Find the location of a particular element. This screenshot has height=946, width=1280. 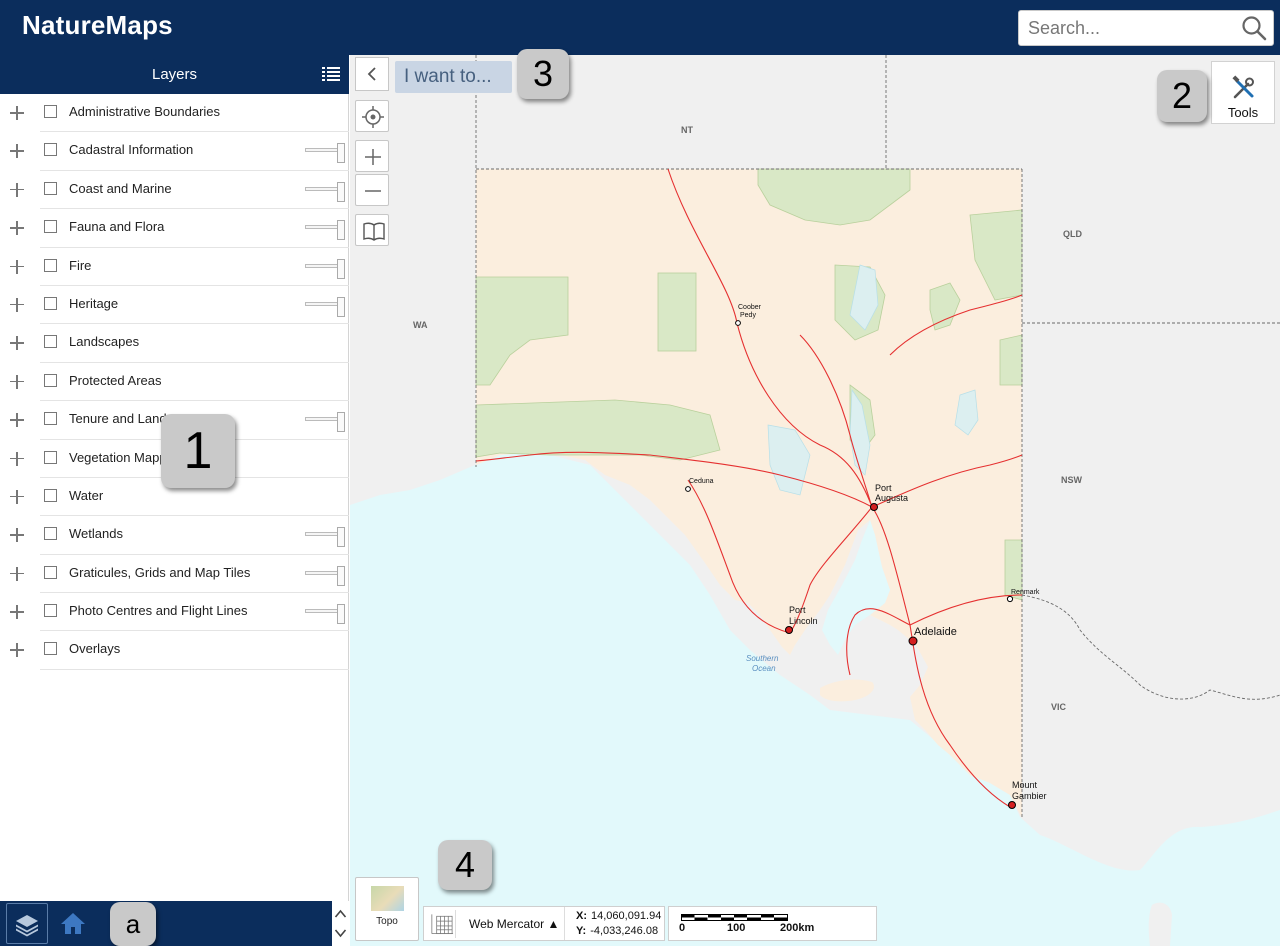

layer-row: Overlays is located at coordinates (174, 650).